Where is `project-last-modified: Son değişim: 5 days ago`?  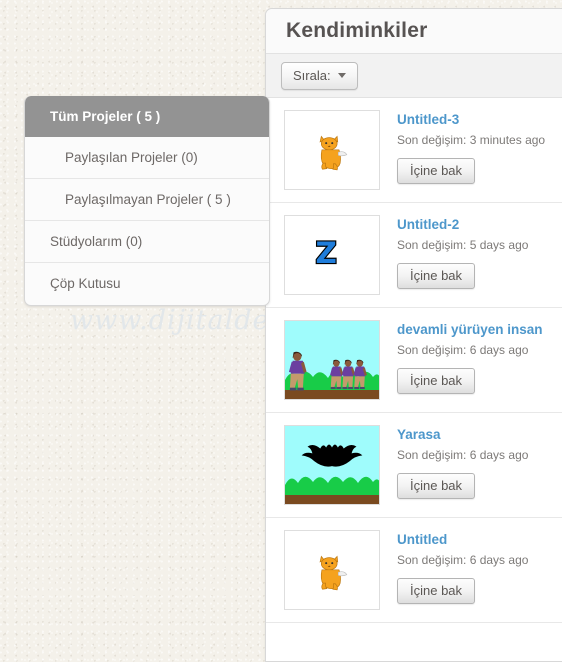
project-last-modified: Son değişim: 5 days ago is located at coordinates (463, 245).